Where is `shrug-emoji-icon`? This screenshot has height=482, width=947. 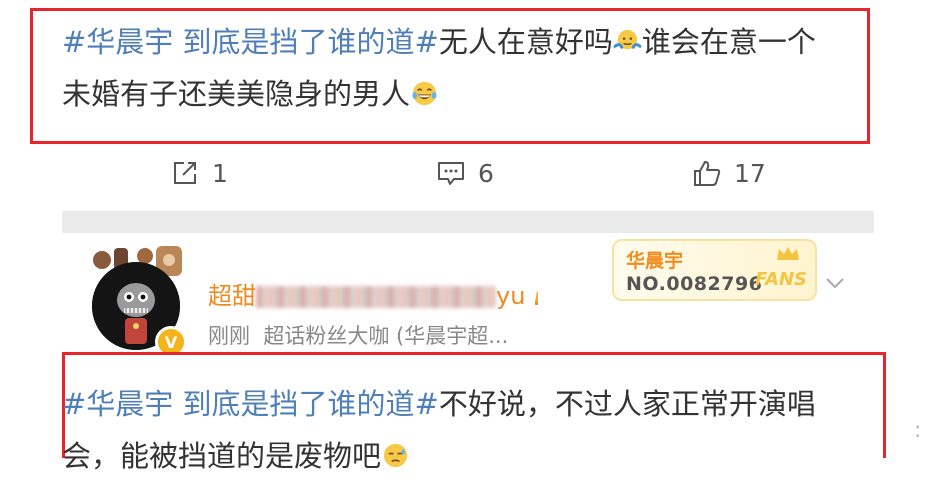
shrug-emoji-icon is located at coordinates (627, 39).